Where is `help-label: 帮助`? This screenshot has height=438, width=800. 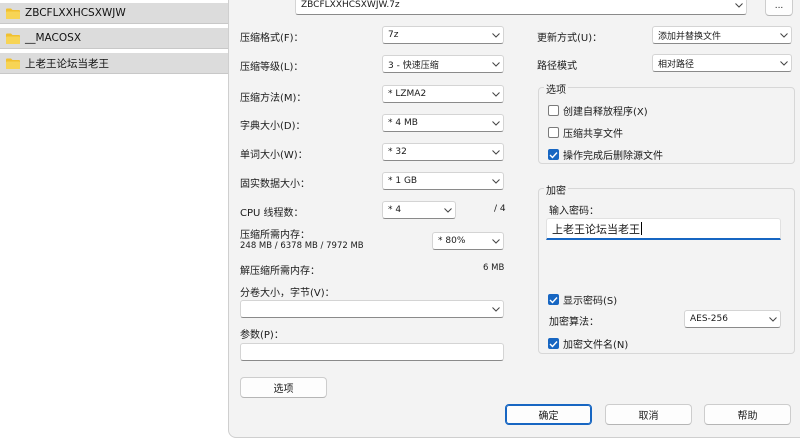 help-label: 帮助 is located at coordinates (747, 416).